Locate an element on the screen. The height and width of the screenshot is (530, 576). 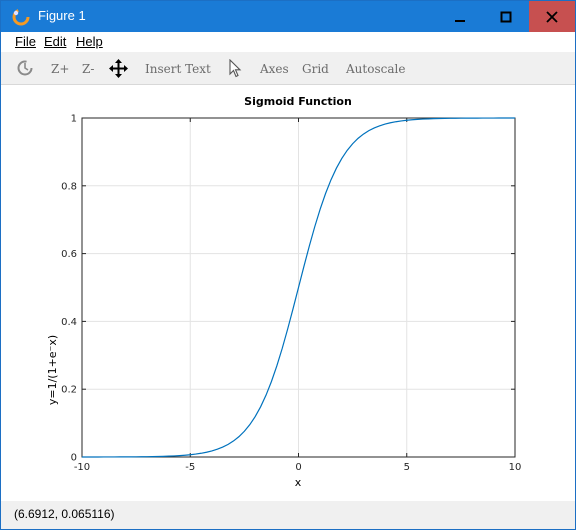
autoscale-button: Autoscale is located at coordinates (375, 69).